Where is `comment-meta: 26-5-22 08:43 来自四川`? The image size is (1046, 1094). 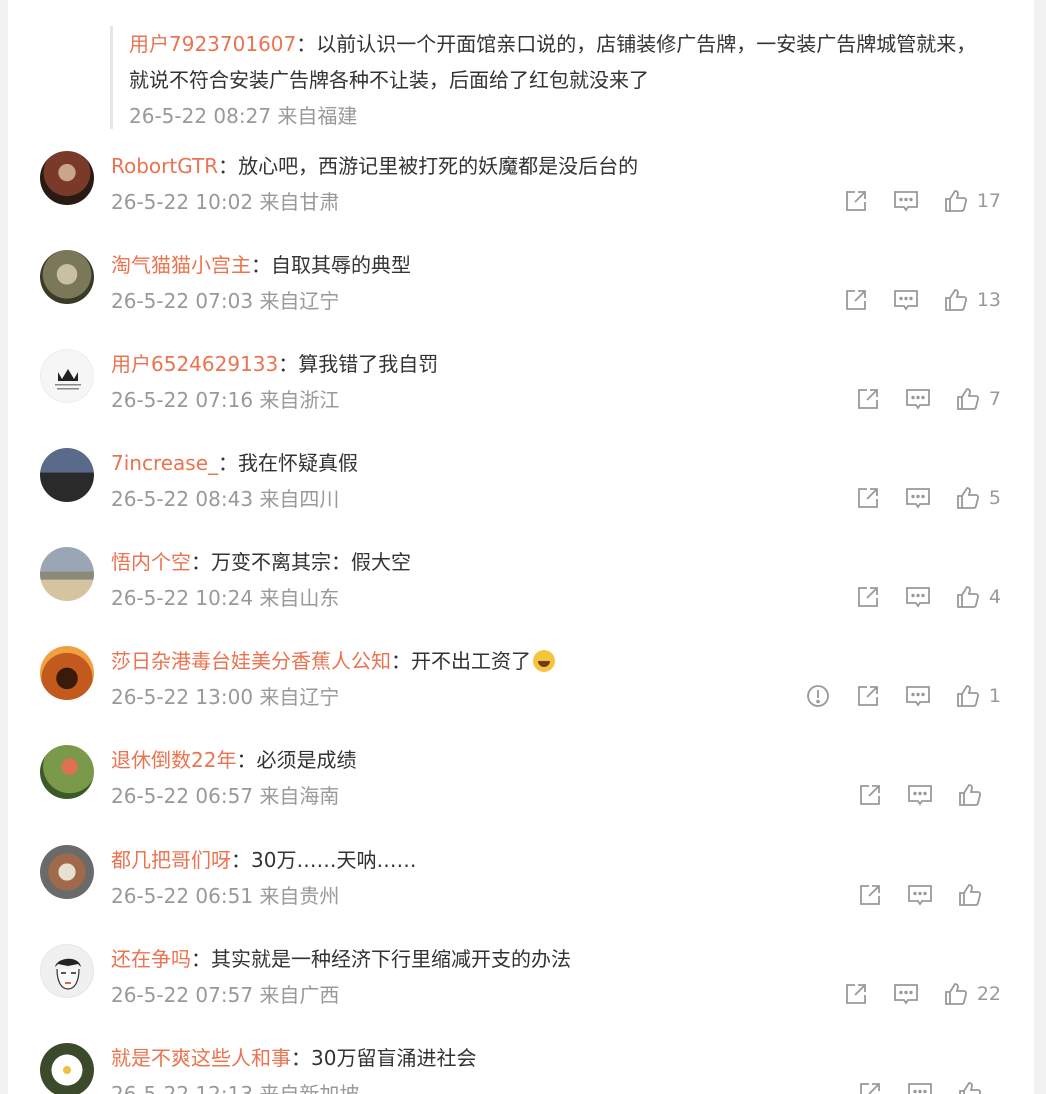
comment-meta: 26-5-22 08:43 来自四川 is located at coordinates (225, 499).